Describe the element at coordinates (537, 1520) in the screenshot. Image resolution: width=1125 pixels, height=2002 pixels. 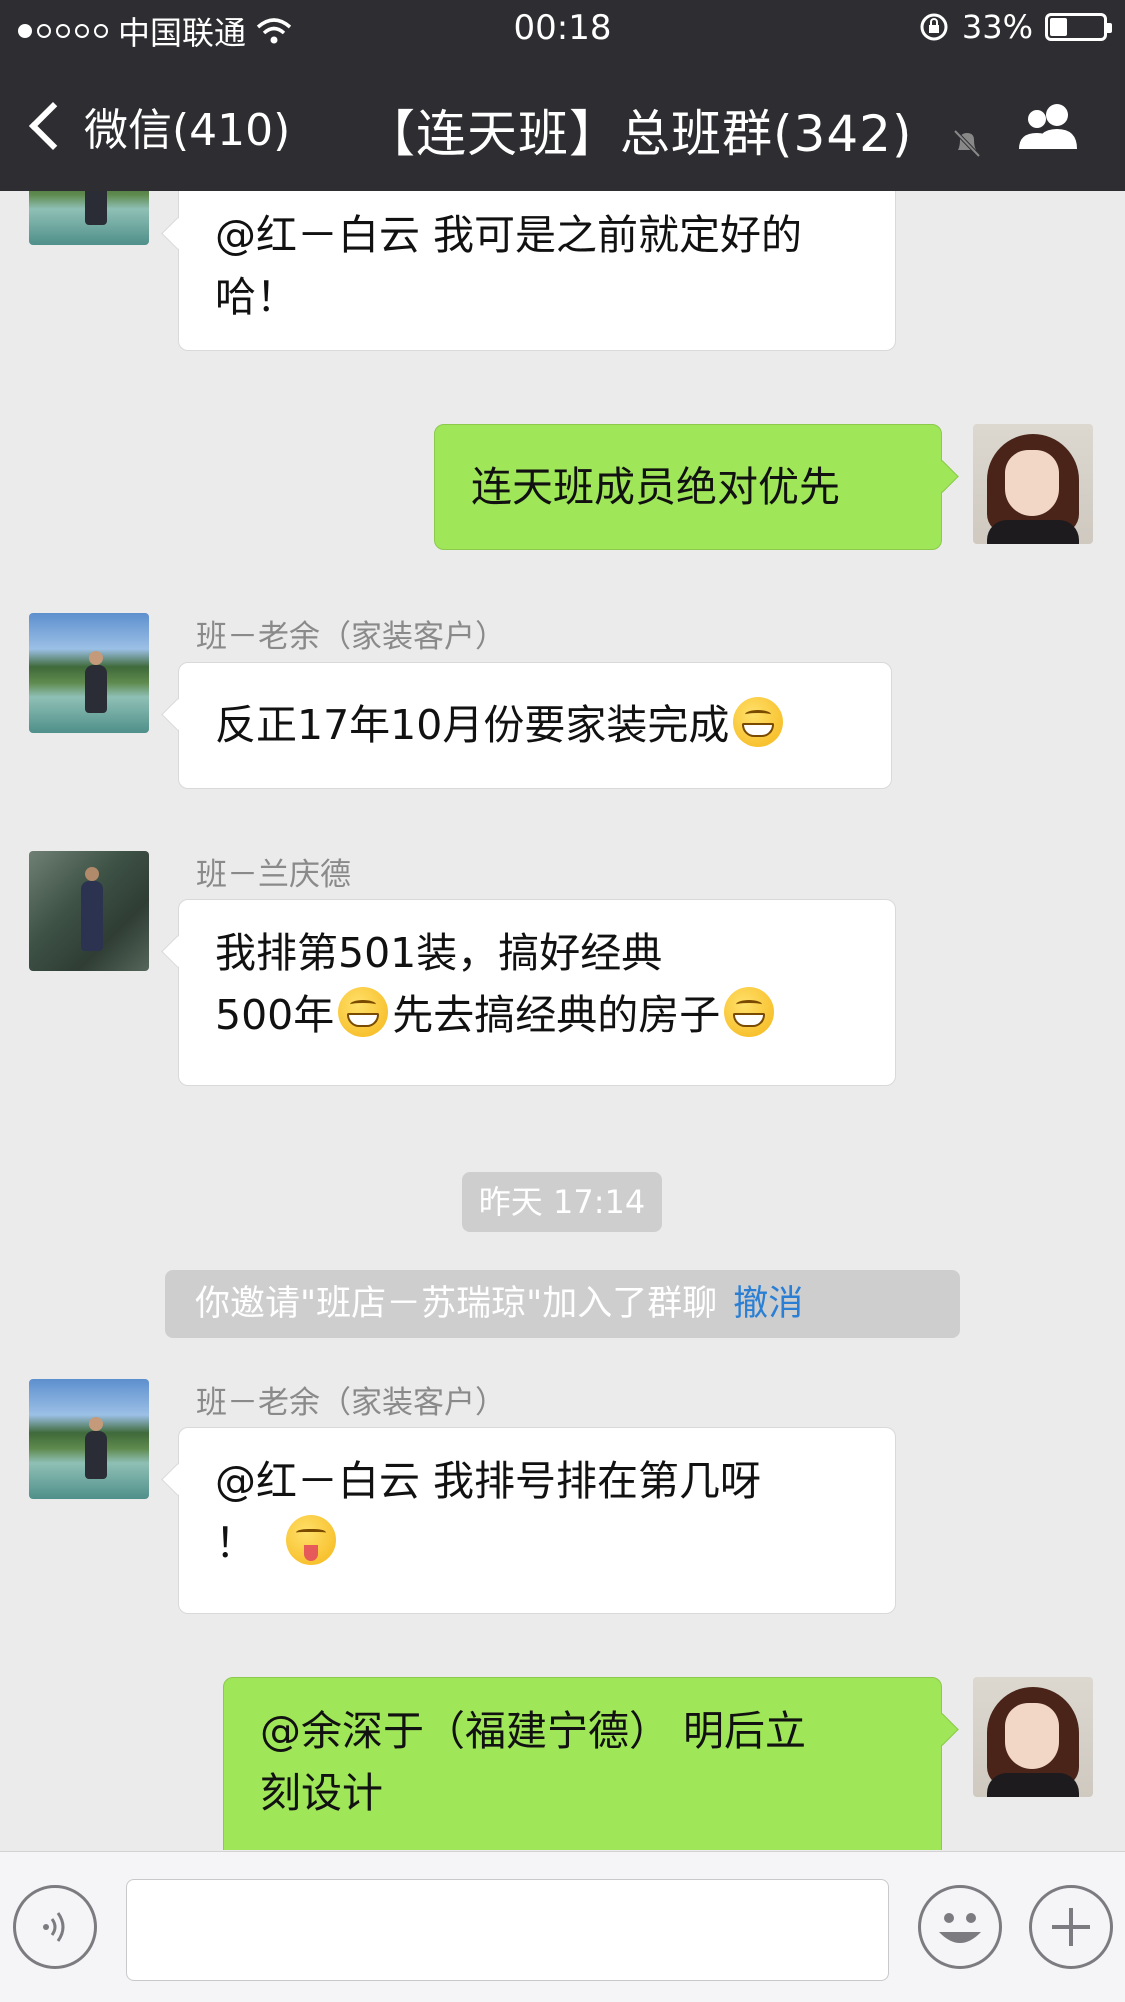
I see `message-bubble: @红－白云 我排号排在第几呀 ！` at that location.